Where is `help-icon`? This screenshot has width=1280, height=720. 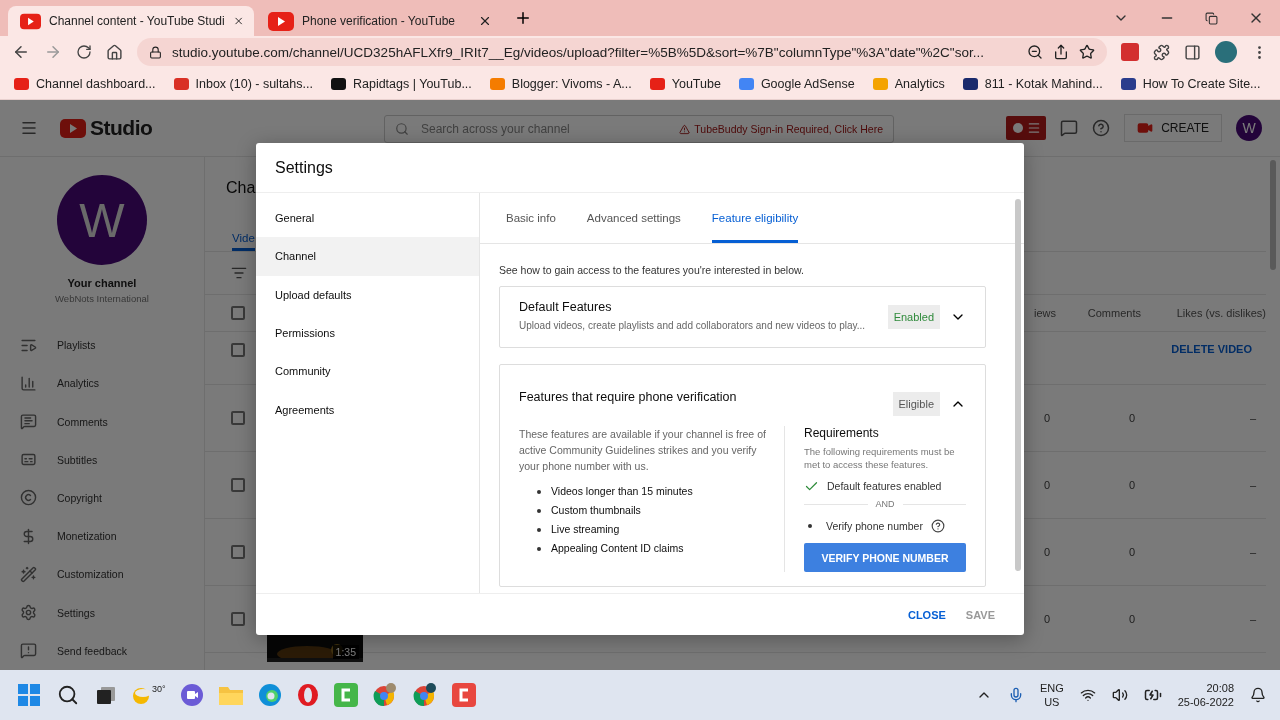
help-icon is located at coordinates (937, 526).